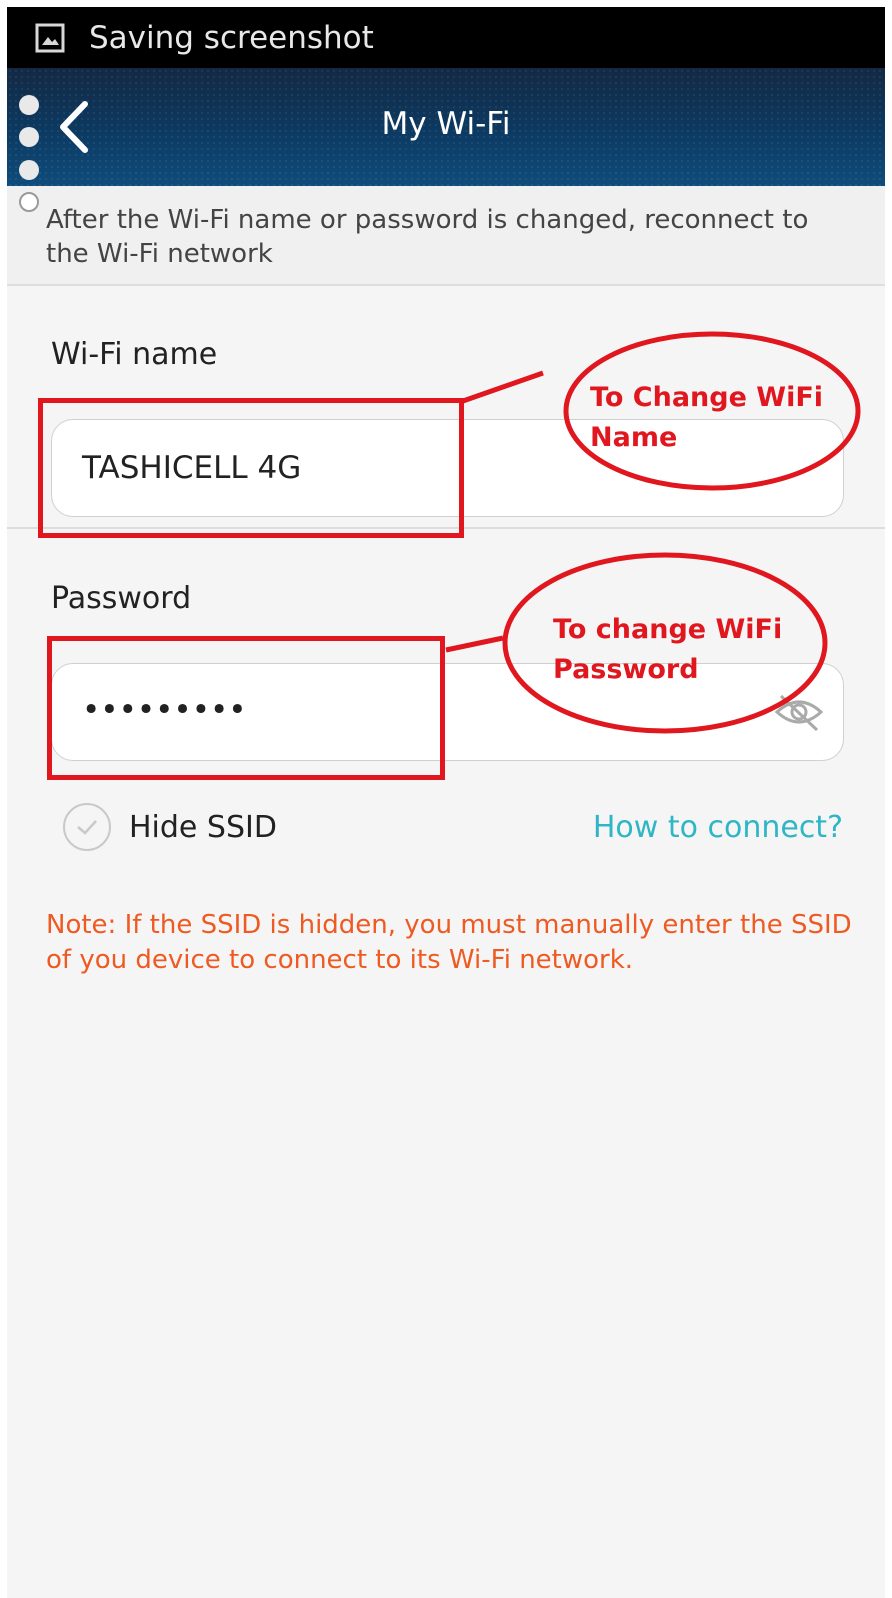 This screenshot has width=892, height=1598. Describe the element at coordinates (799, 712) in the screenshot. I see `eye-off-icon` at that location.